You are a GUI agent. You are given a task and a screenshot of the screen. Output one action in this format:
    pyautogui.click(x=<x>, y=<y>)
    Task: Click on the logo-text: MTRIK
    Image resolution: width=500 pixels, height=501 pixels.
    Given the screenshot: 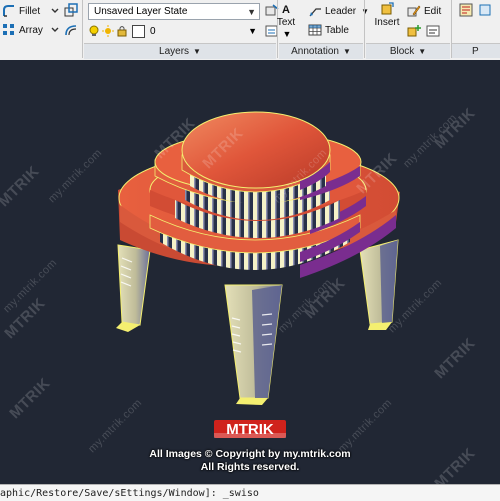 What is the action you would take?
    pyautogui.click(x=250, y=429)
    